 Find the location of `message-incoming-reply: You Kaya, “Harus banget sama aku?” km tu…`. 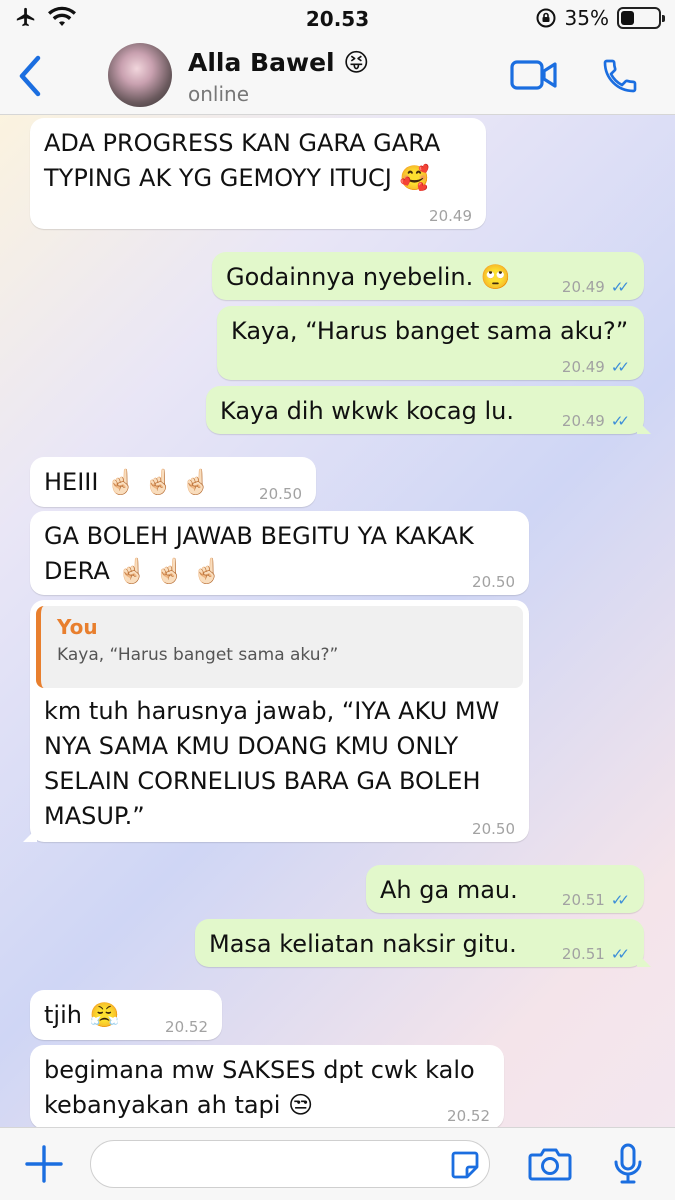

message-incoming-reply: You Kaya, “Harus banget sama aku?” km tu… is located at coordinates (279, 721).